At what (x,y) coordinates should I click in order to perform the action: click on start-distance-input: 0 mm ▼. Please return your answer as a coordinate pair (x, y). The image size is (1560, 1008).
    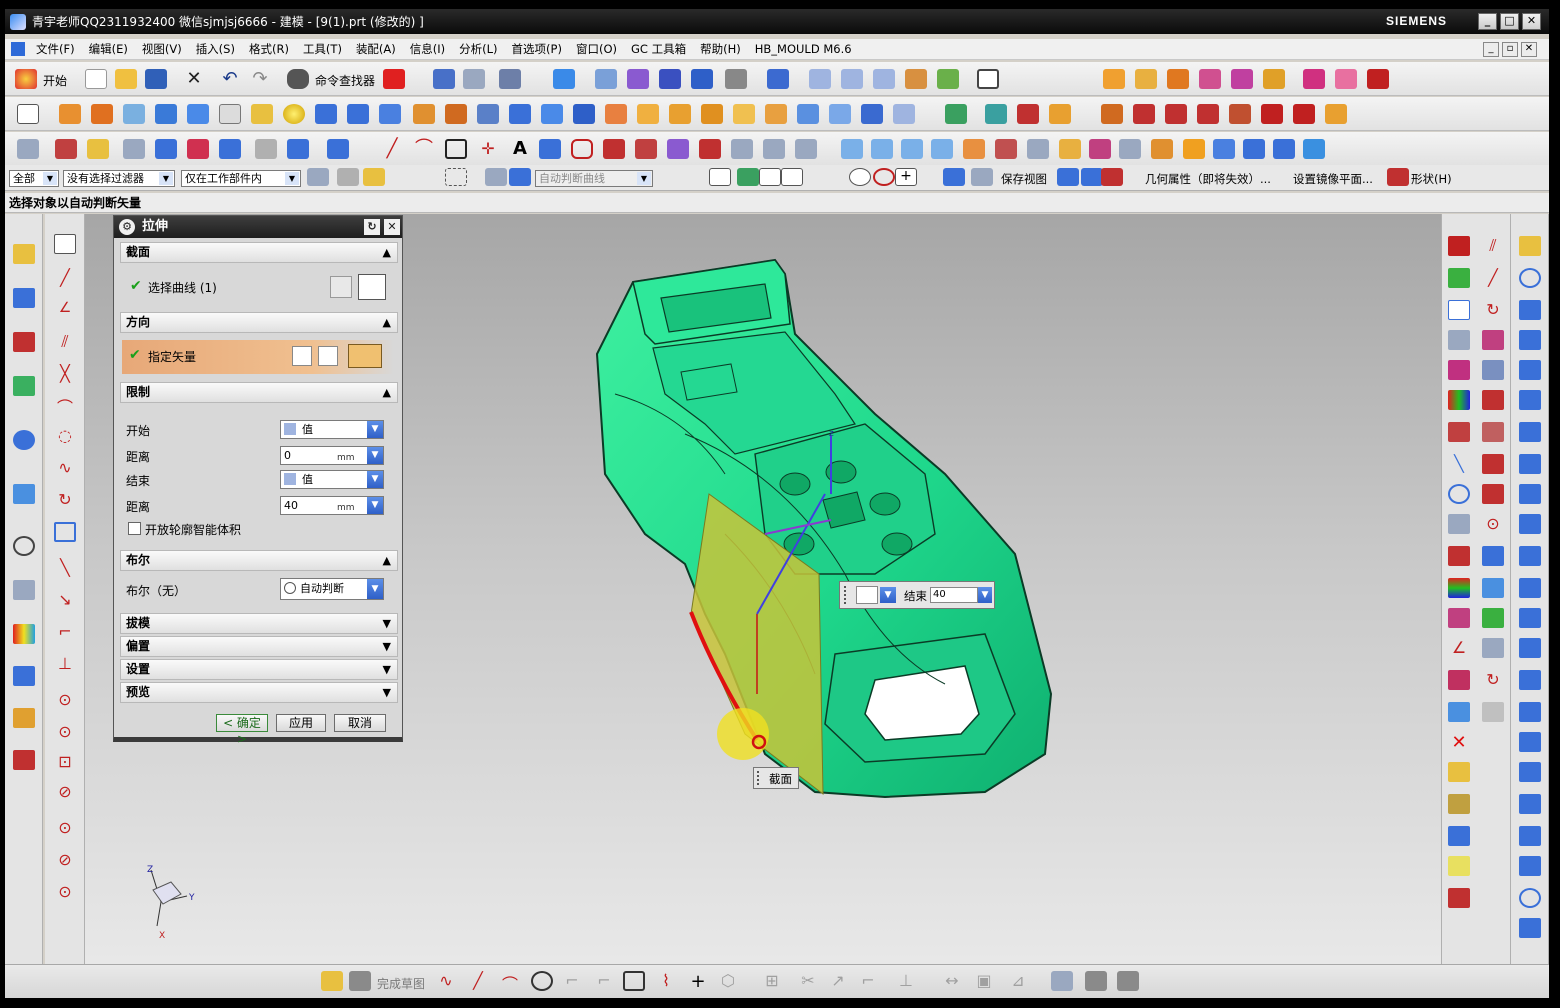
    Looking at the image, I should click on (332, 455).